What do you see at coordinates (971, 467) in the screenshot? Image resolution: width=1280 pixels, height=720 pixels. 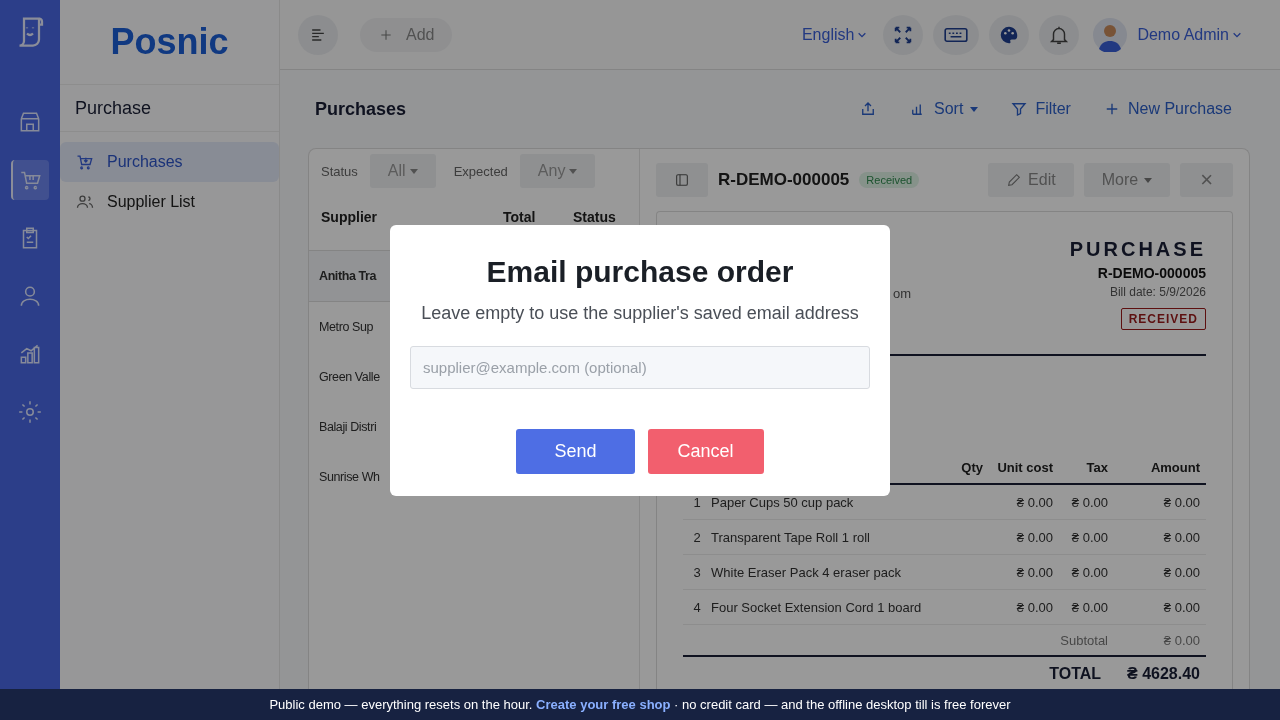 I see `column-header: Qty` at bounding box center [971, 467].